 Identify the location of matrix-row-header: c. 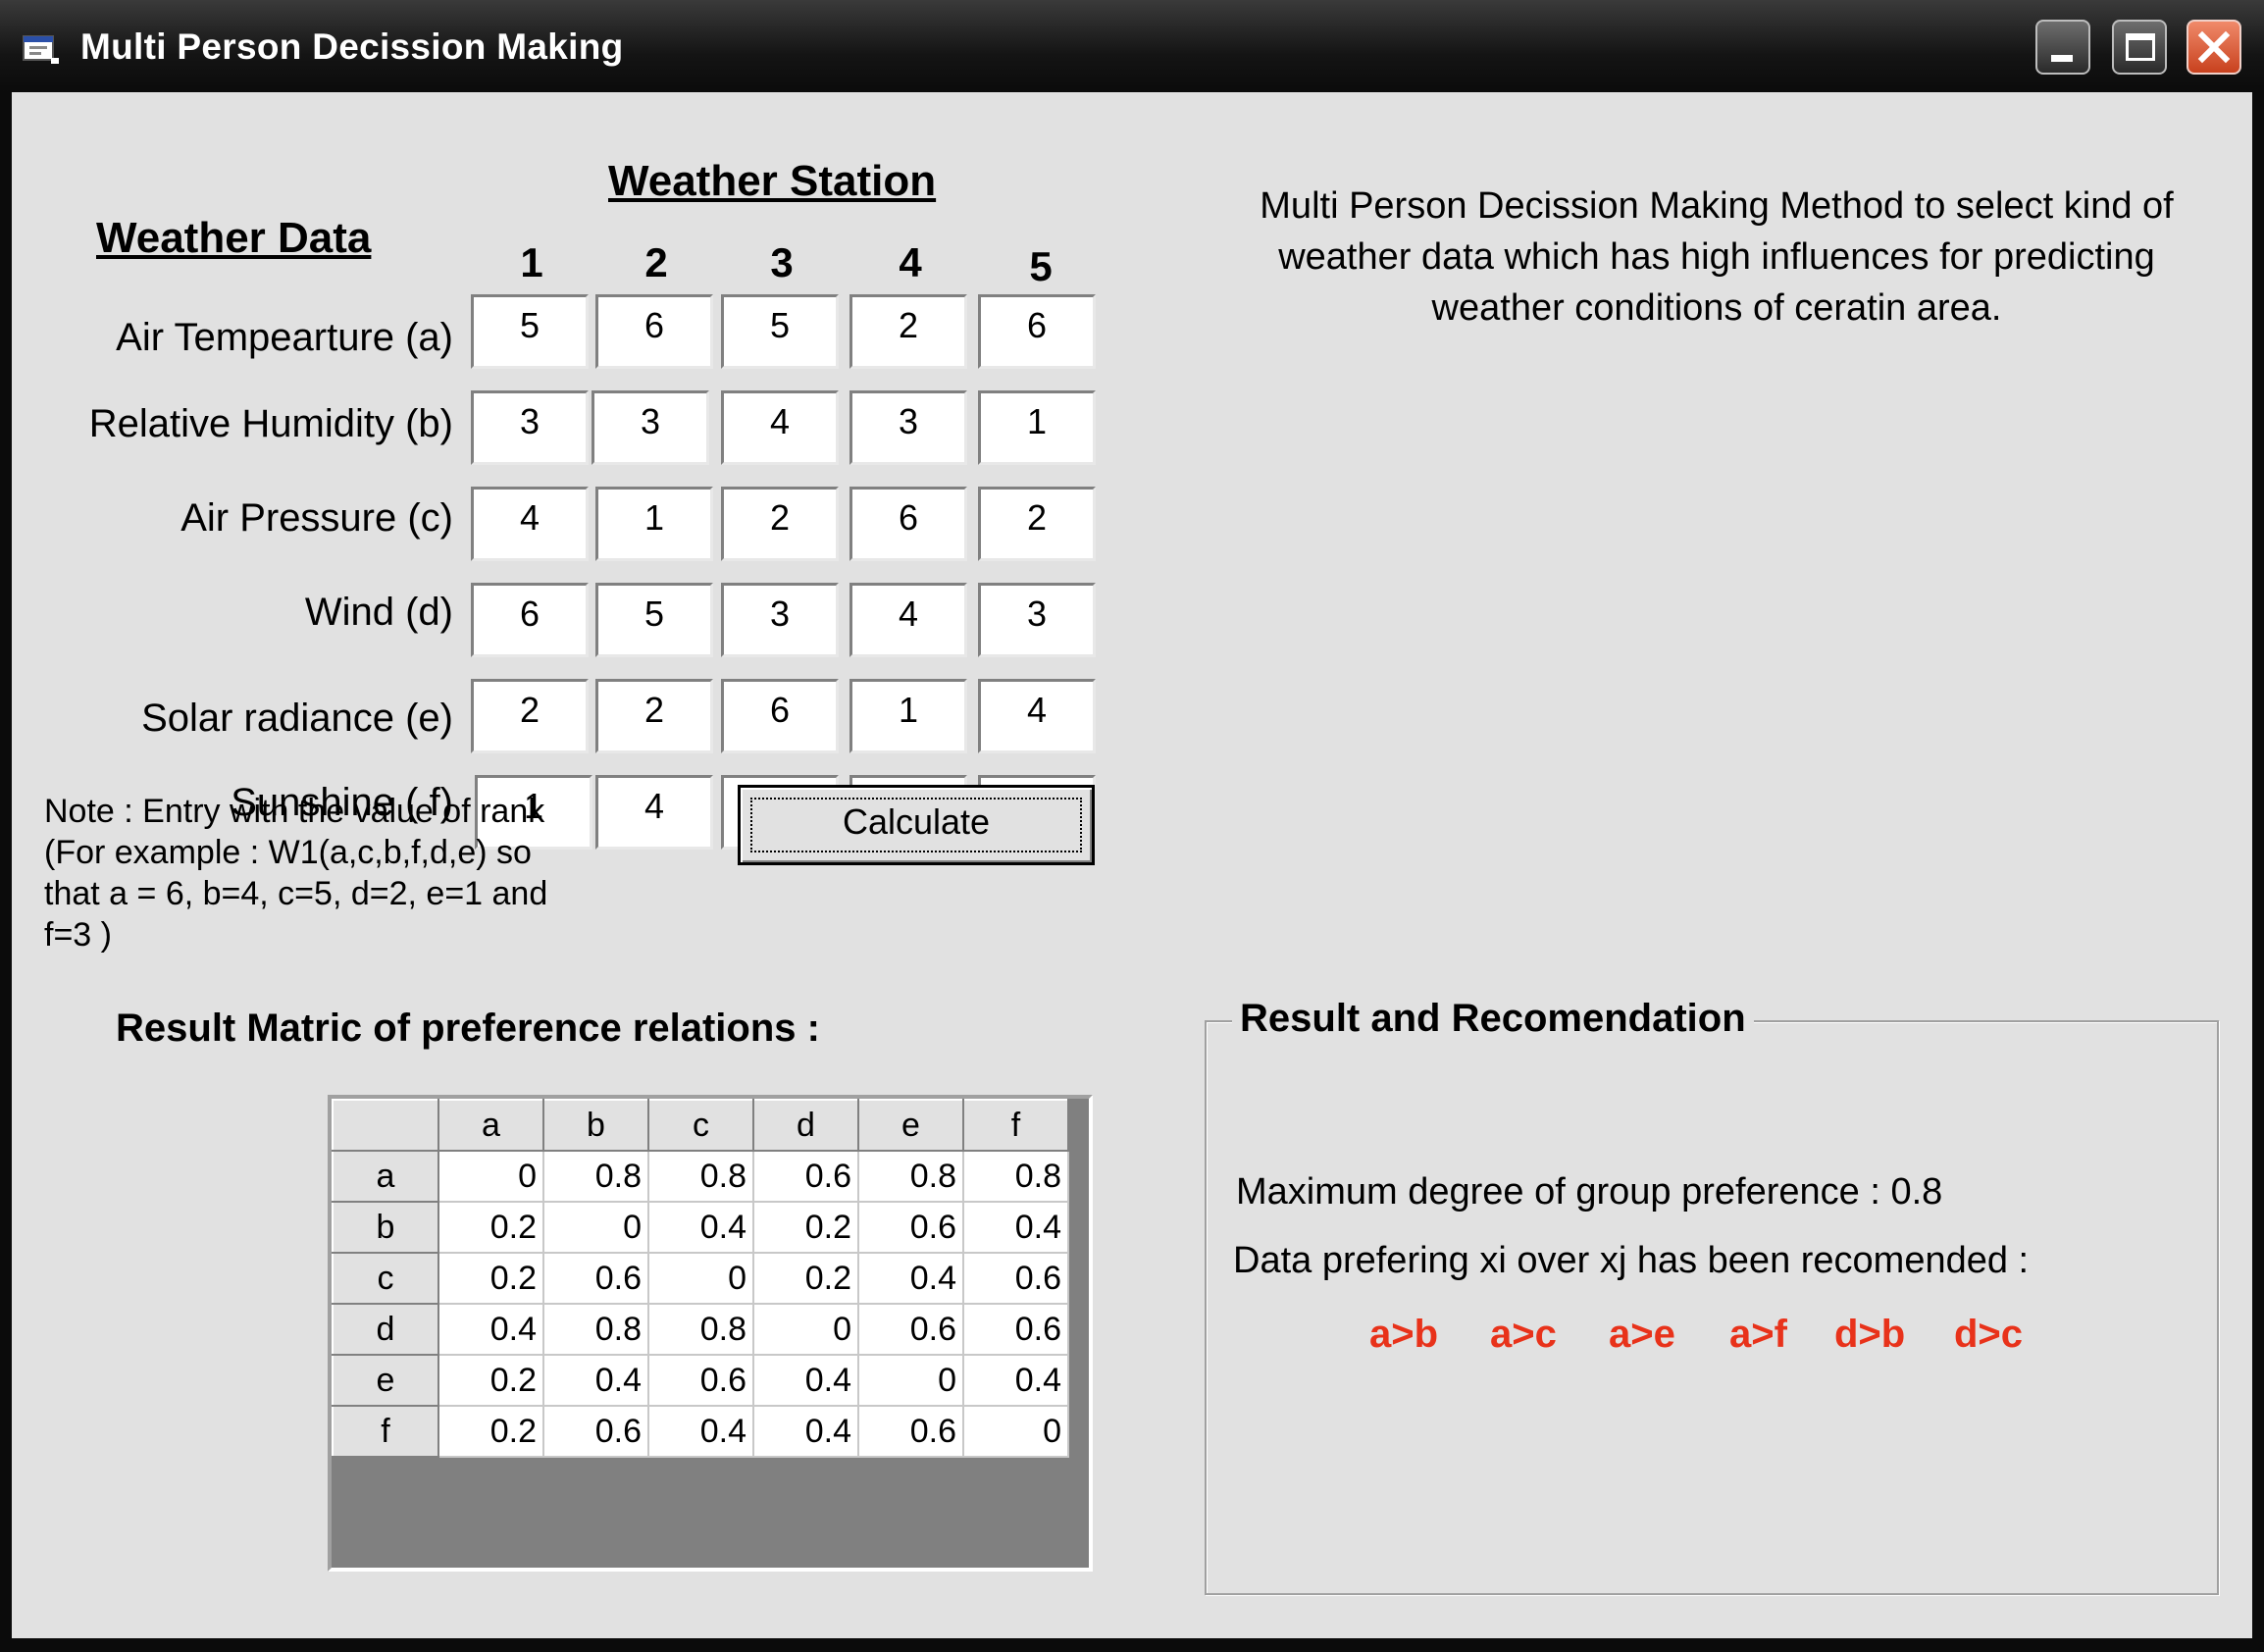
(385, 1278).